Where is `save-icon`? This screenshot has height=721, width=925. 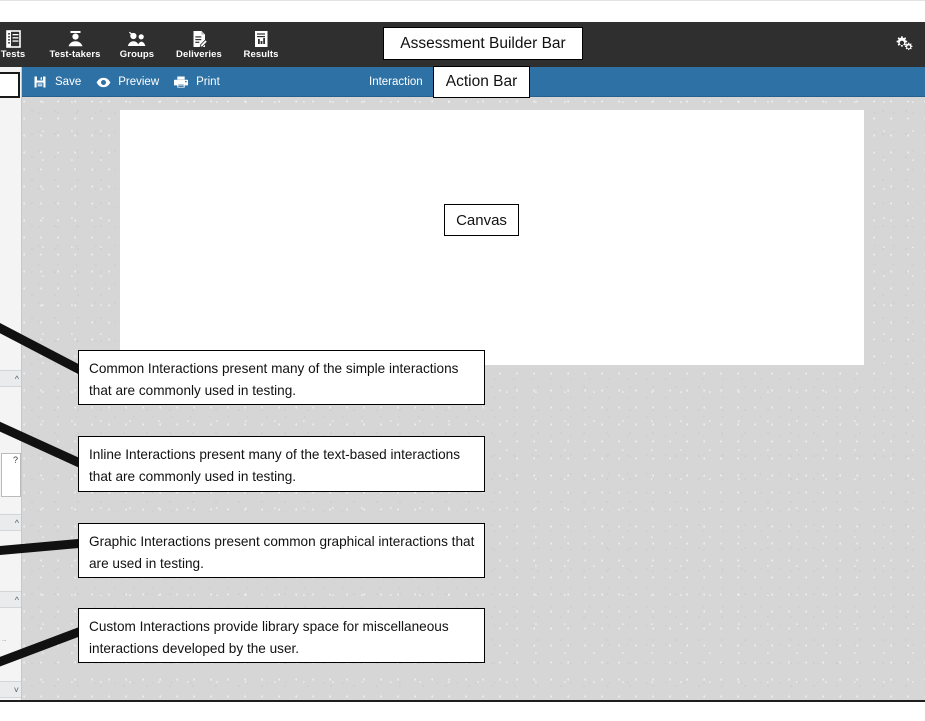 save-icon is located at coordinates (40, 82).